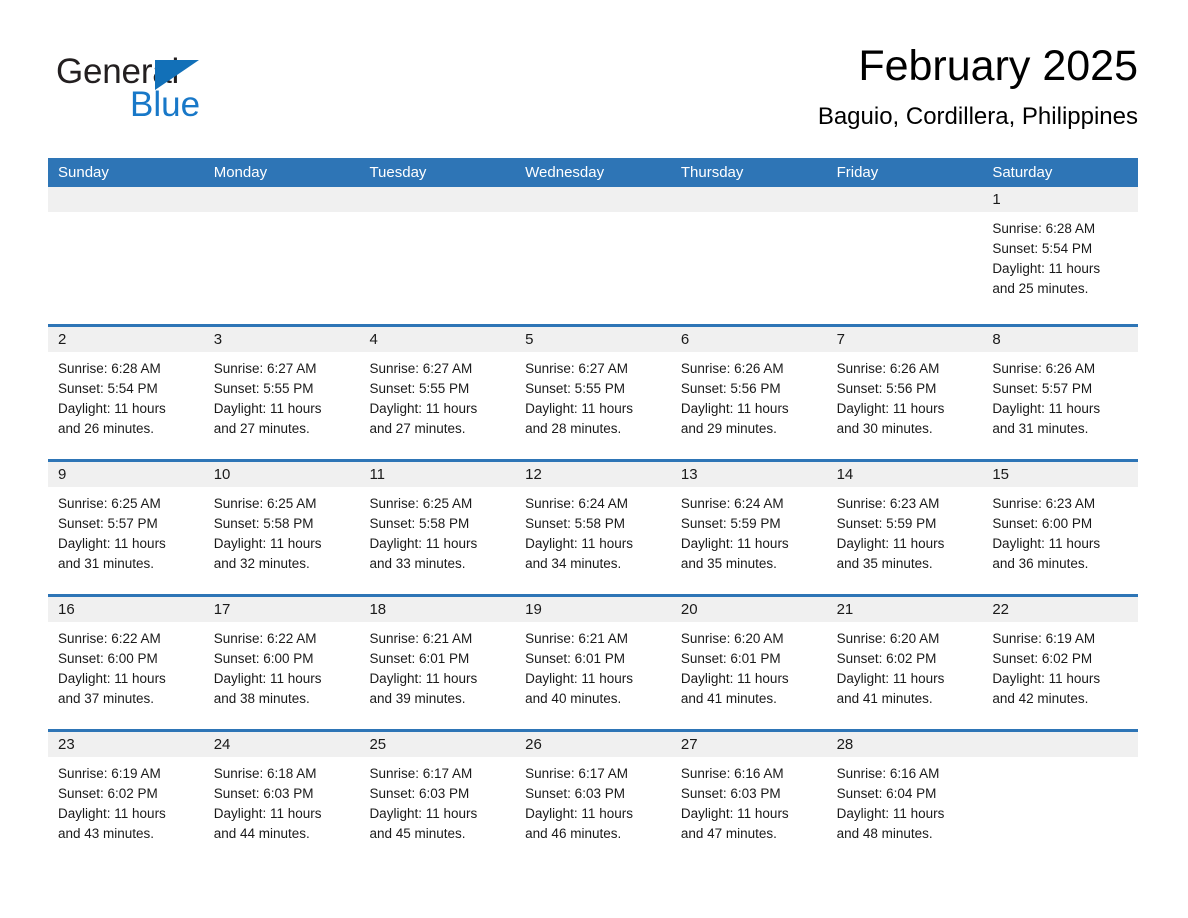  Describe the element at coordinates (265, 638) in the screenshot. I see `sunrise-time: Sunrise: 6:22 AM` at that location.